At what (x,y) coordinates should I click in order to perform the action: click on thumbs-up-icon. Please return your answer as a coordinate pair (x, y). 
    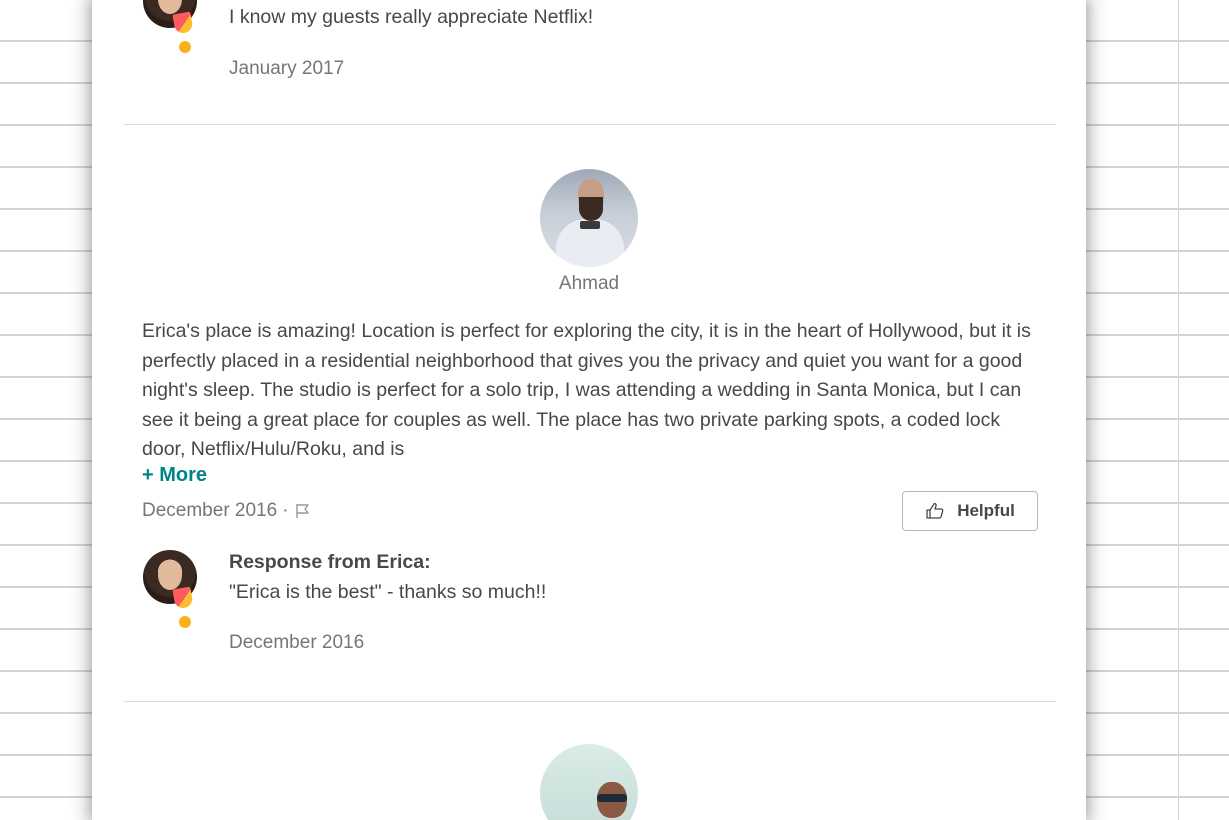
    Looking at the image, I should click on (935, 511).